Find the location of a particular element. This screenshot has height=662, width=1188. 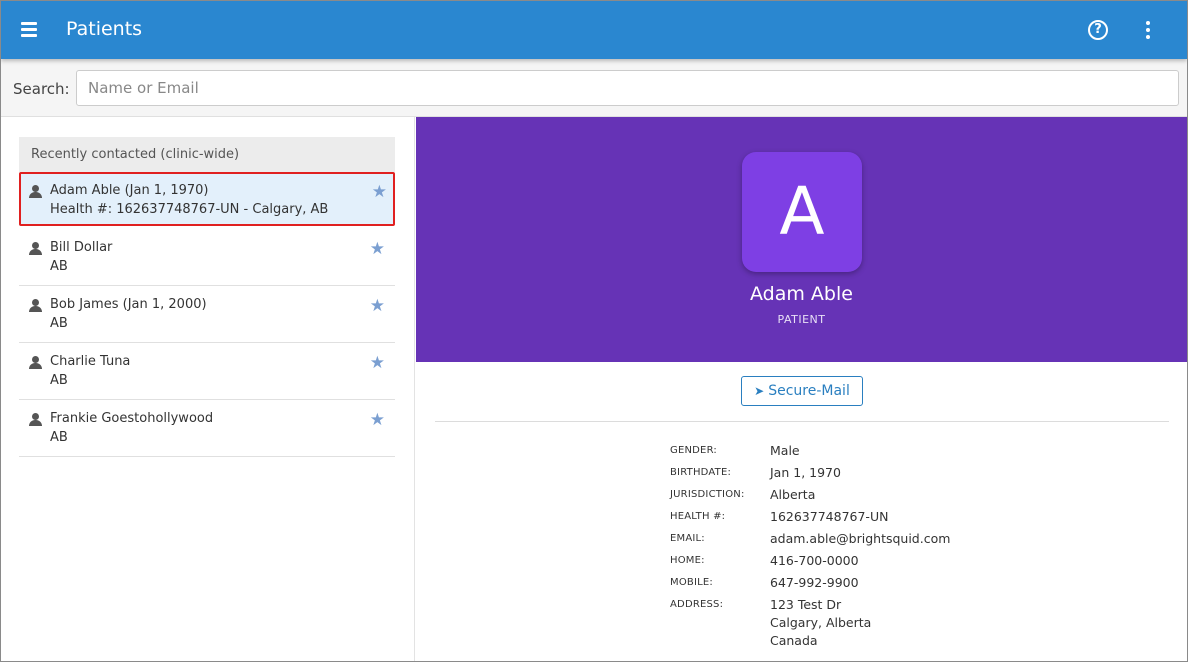

profile-name: Adam Able is located at coordinates (801, 294).